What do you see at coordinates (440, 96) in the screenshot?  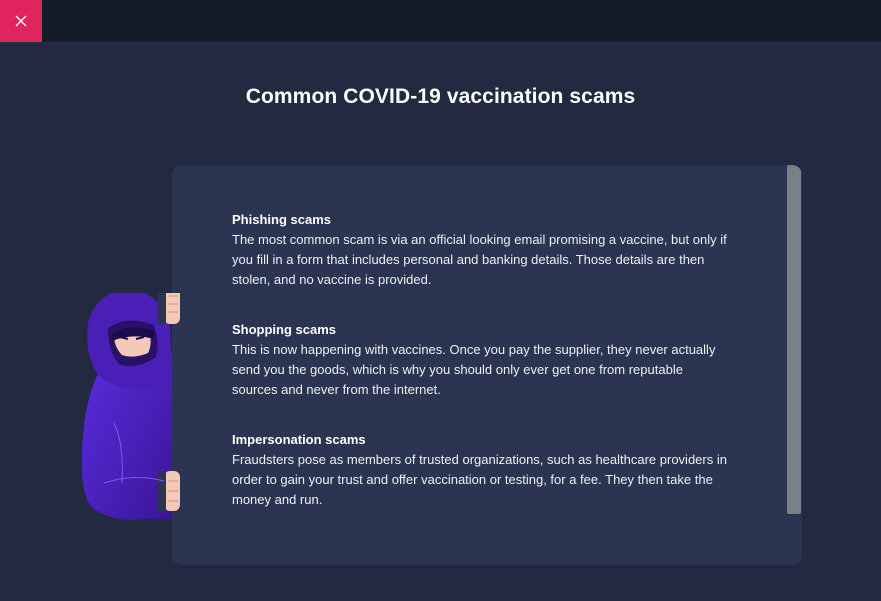 I see `page-title: Common COVID-19 vaccination scams` at bounding box center [440, 96].